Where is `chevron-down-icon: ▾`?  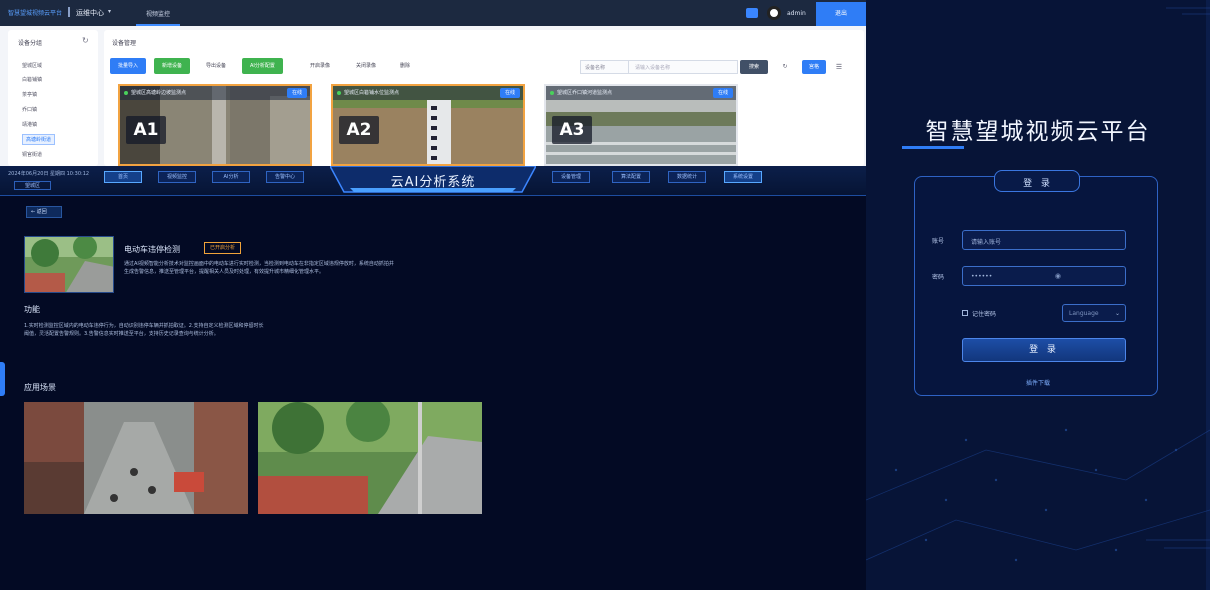
chevron-down-icon: ▾ is located at coordinates (109, 11).